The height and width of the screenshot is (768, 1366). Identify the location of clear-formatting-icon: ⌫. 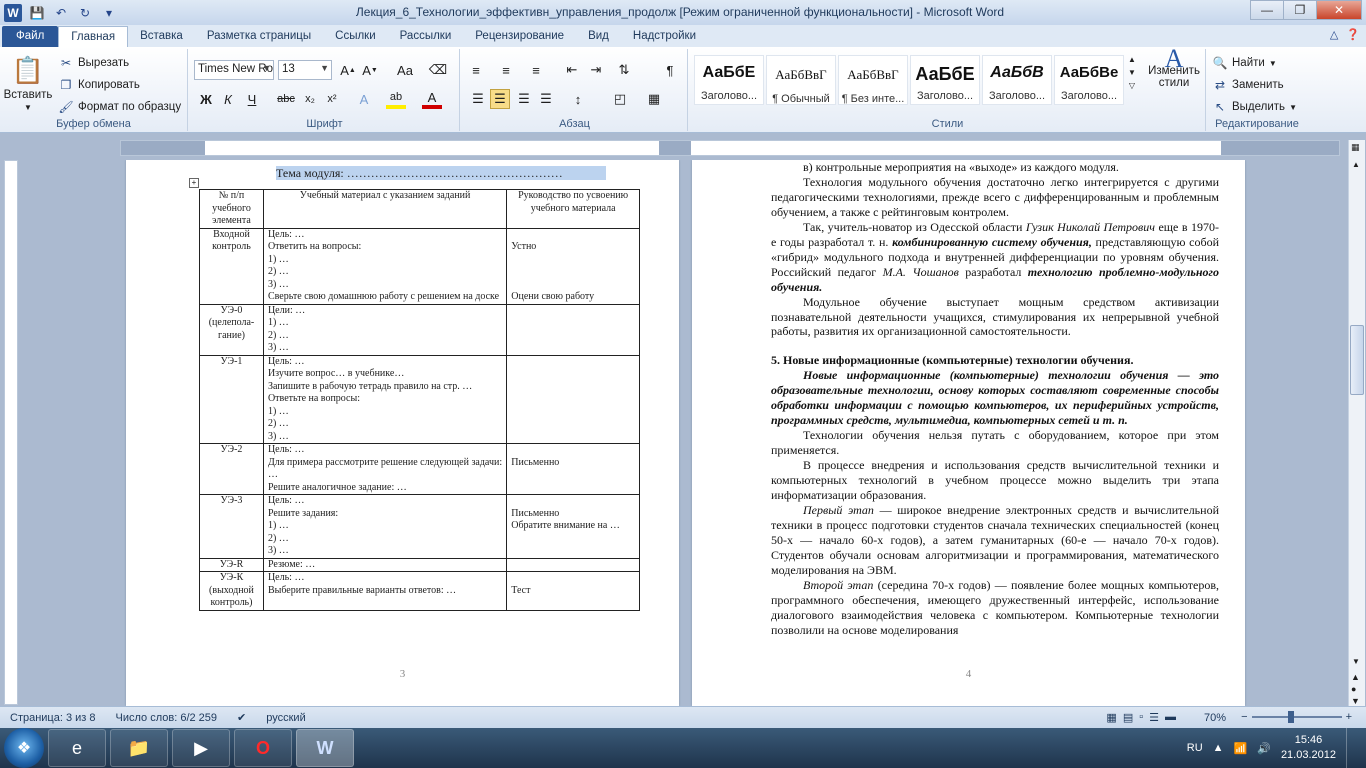
(438, 70).